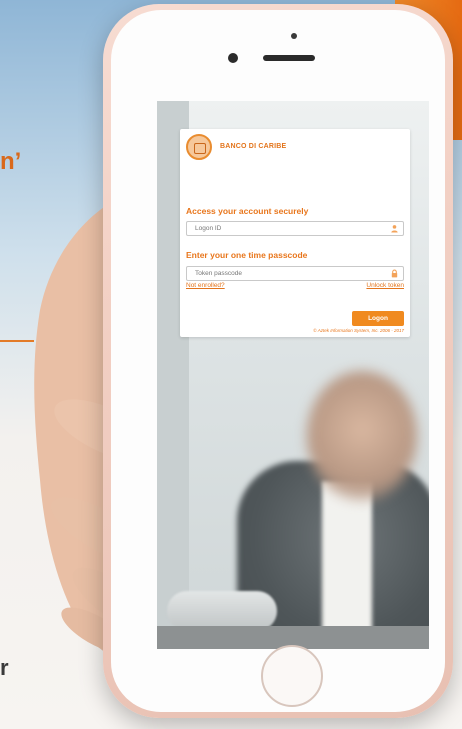  What do you see at coordinates (292, 676) in the screenshot?
I see `home-button` at bounding box center [292, 676].